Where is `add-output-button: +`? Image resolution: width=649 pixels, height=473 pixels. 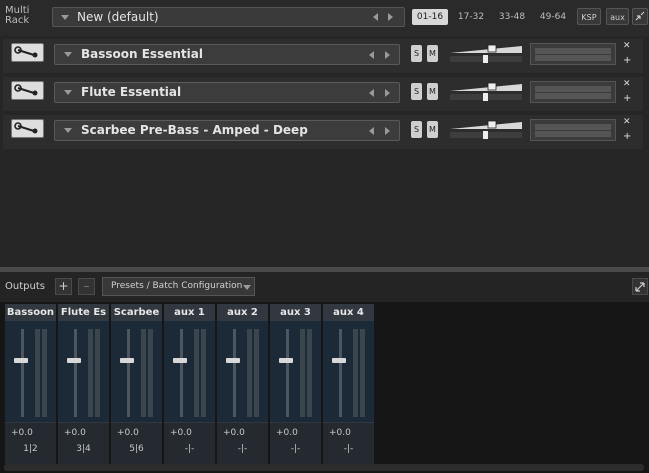
add-output-button: + is located at coordinates (63, 286).